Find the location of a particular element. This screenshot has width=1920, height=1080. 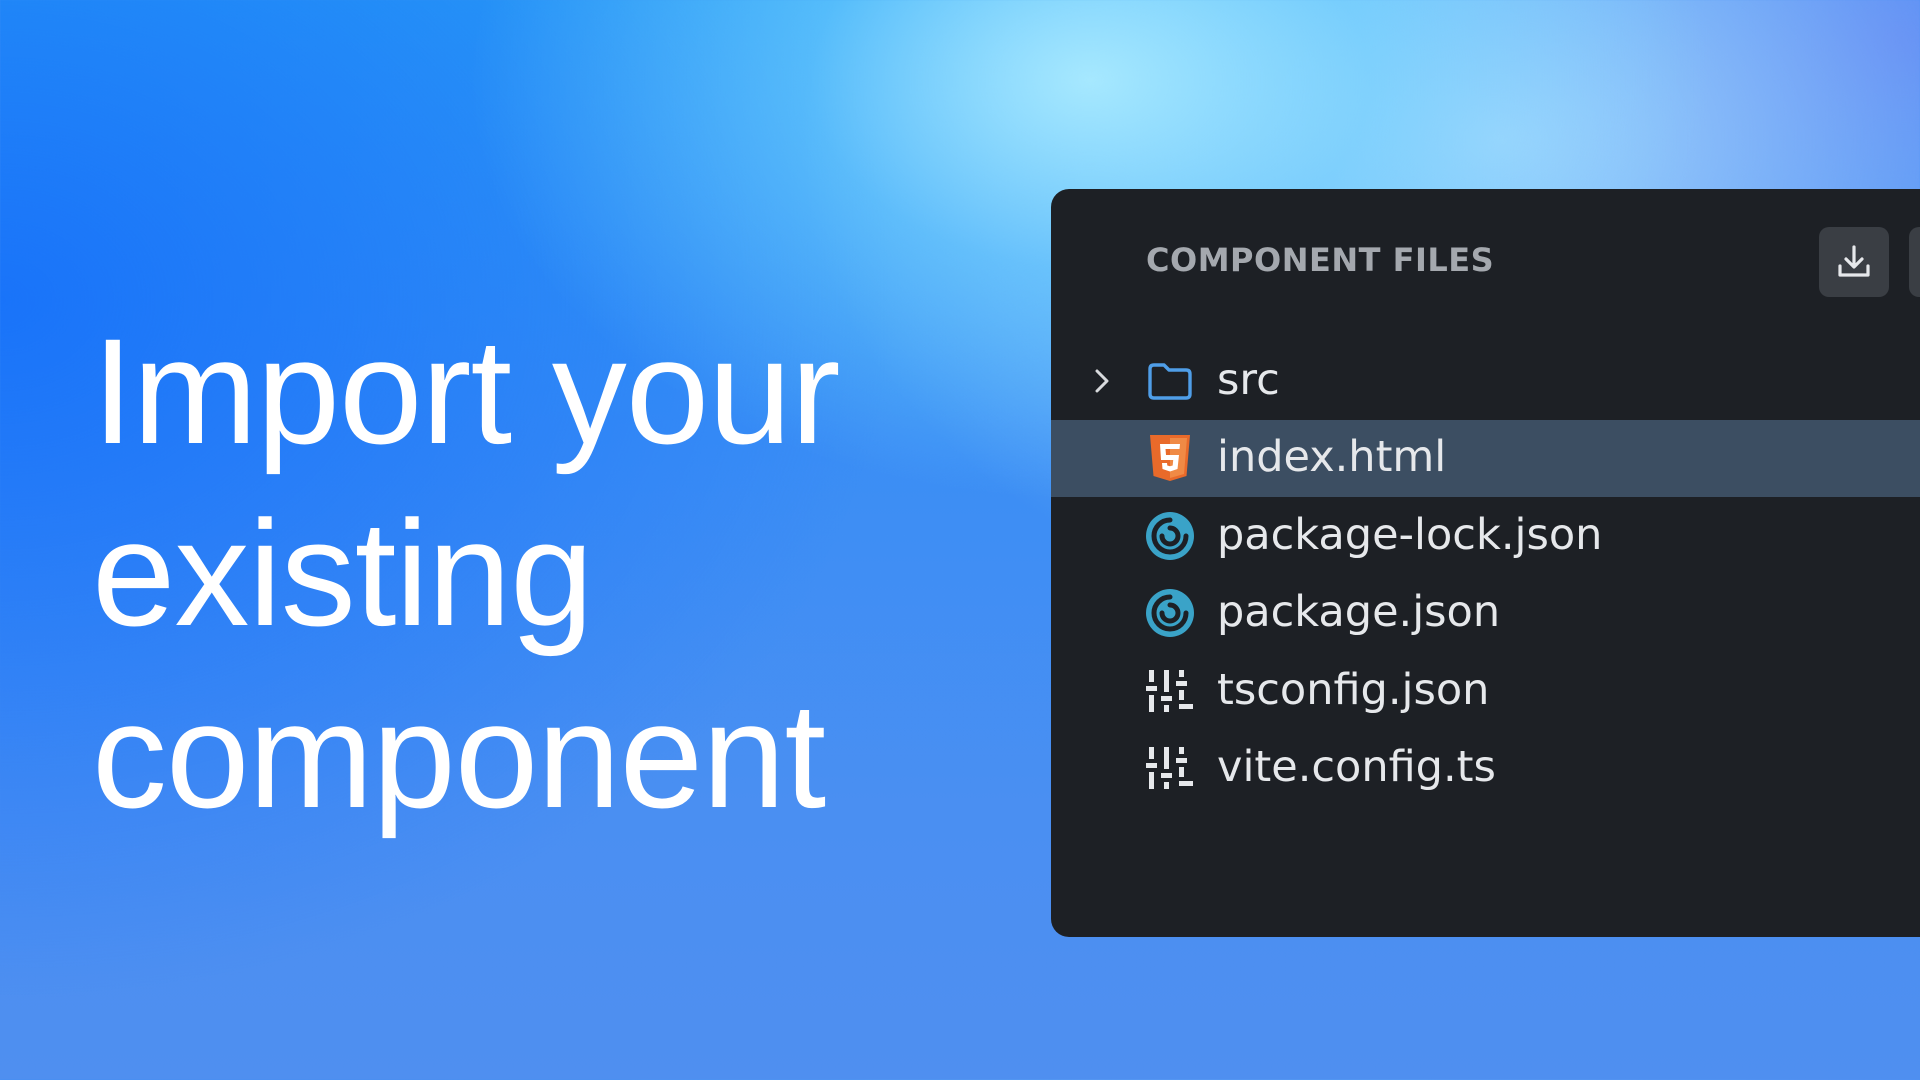

chevron-right-icon is located at coordinates (1102, 381).